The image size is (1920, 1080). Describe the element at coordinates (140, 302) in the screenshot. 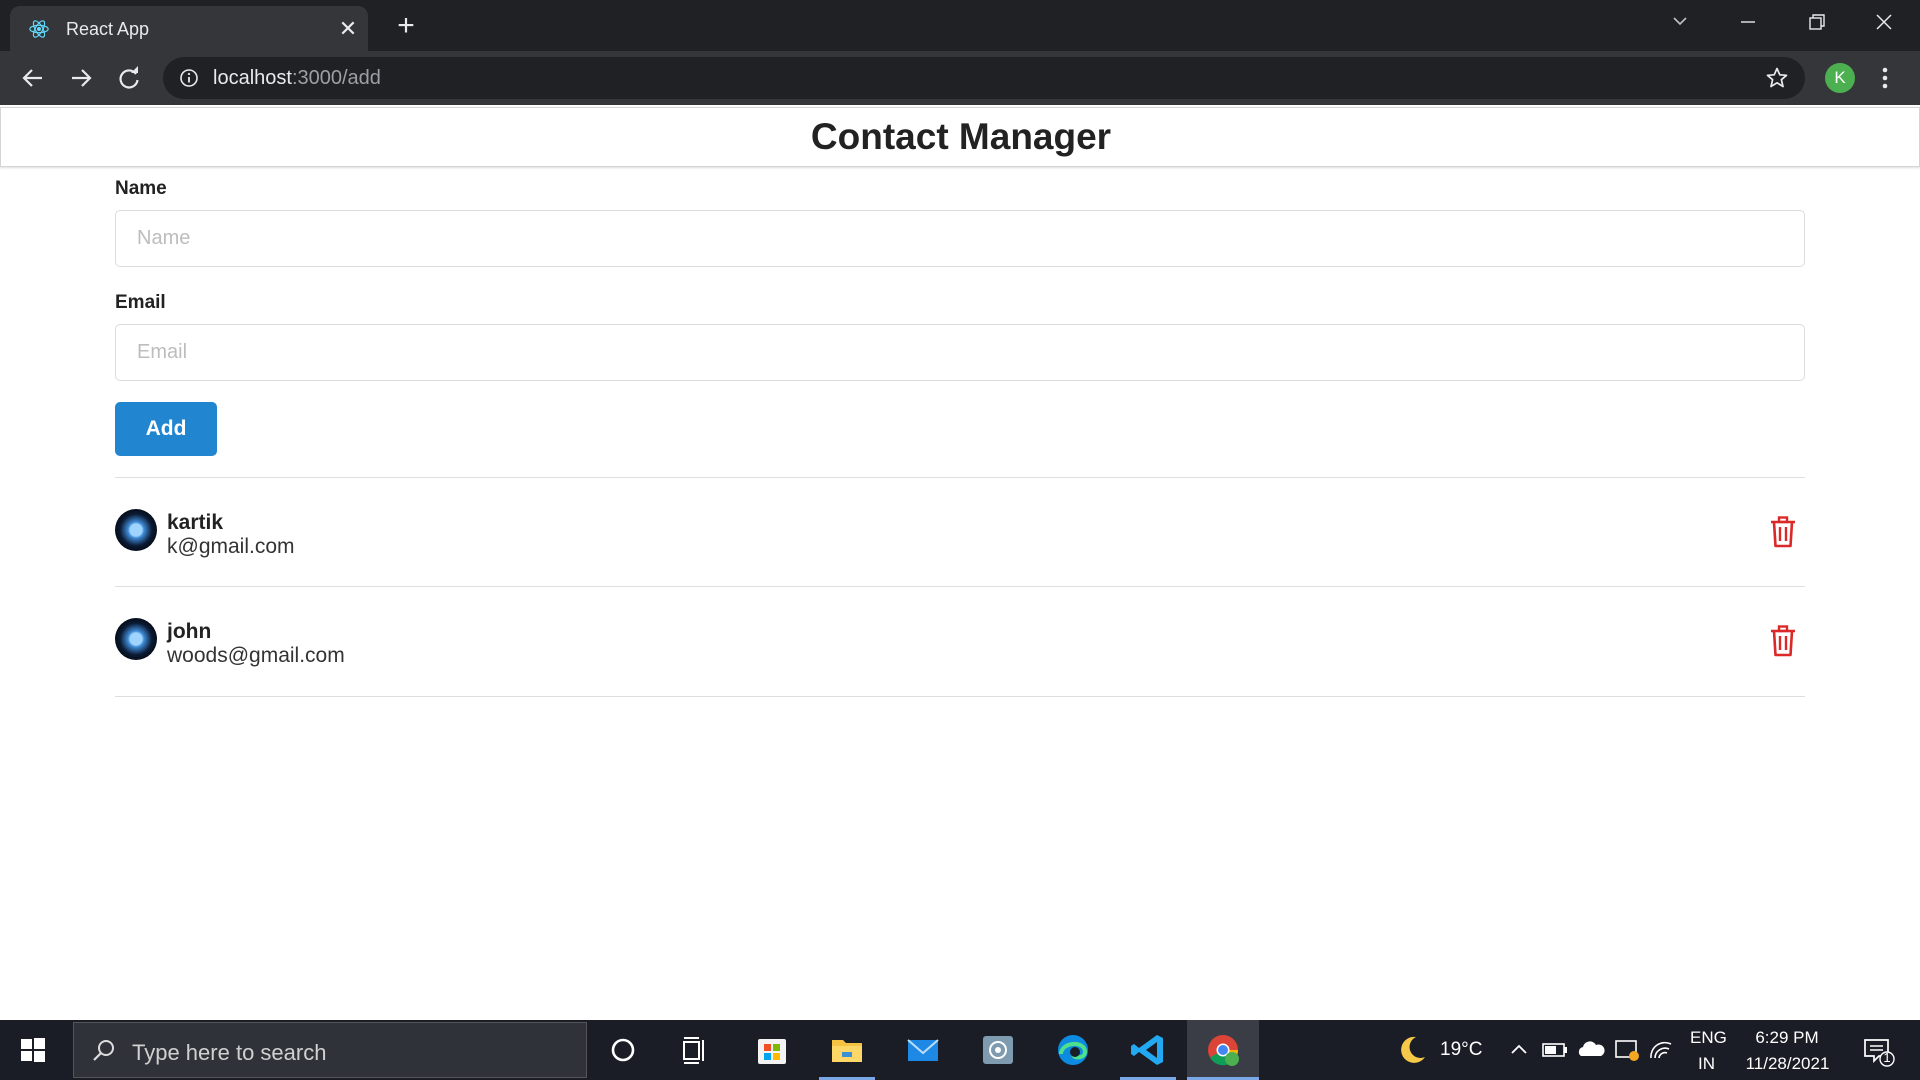

I see `email-label: Email` at that location.